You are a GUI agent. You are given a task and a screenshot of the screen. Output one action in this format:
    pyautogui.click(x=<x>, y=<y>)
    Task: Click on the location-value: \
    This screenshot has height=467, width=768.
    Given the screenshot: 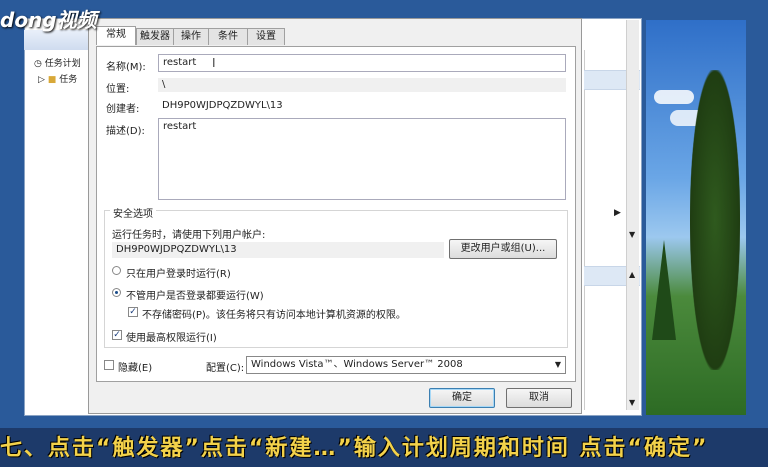 What is the action you would take?
    pyautogui.click(x=362, y=85)
    